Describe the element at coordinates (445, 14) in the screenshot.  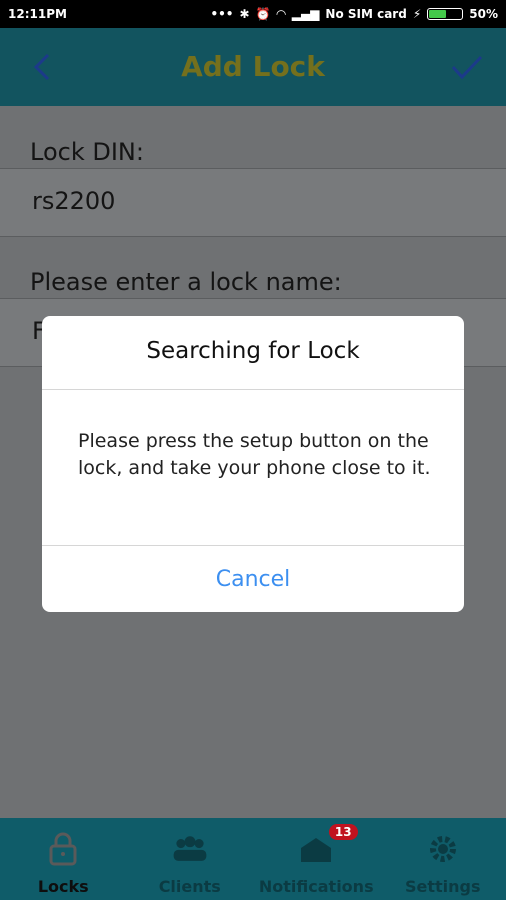
I see `battery-icon` at that location.